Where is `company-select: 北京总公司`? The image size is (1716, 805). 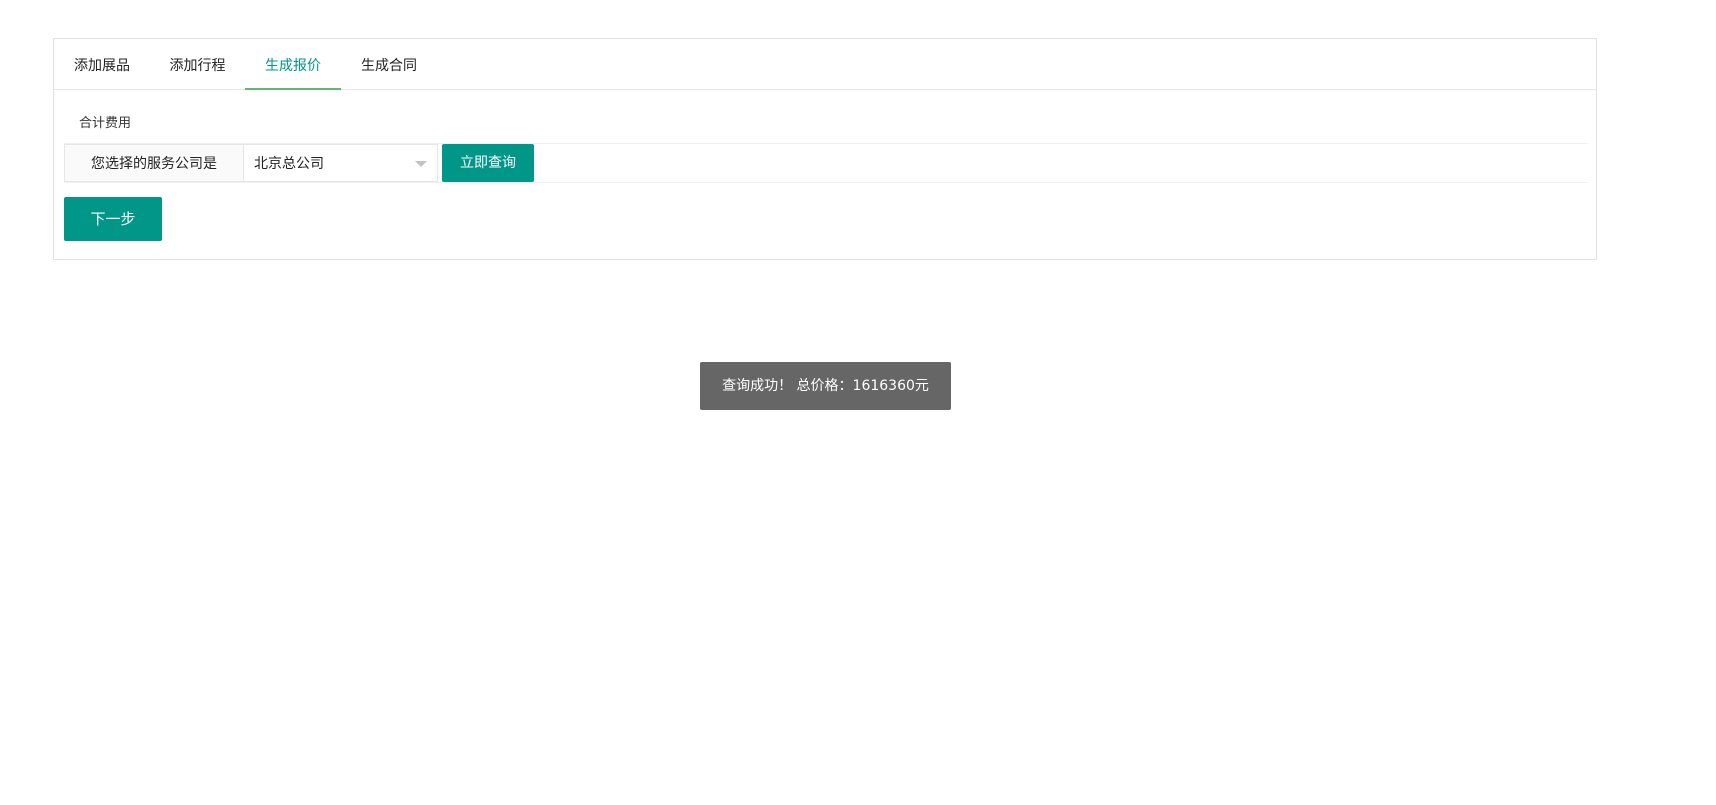 company-select: 北京总公司 is located at coordinates (341, 163).